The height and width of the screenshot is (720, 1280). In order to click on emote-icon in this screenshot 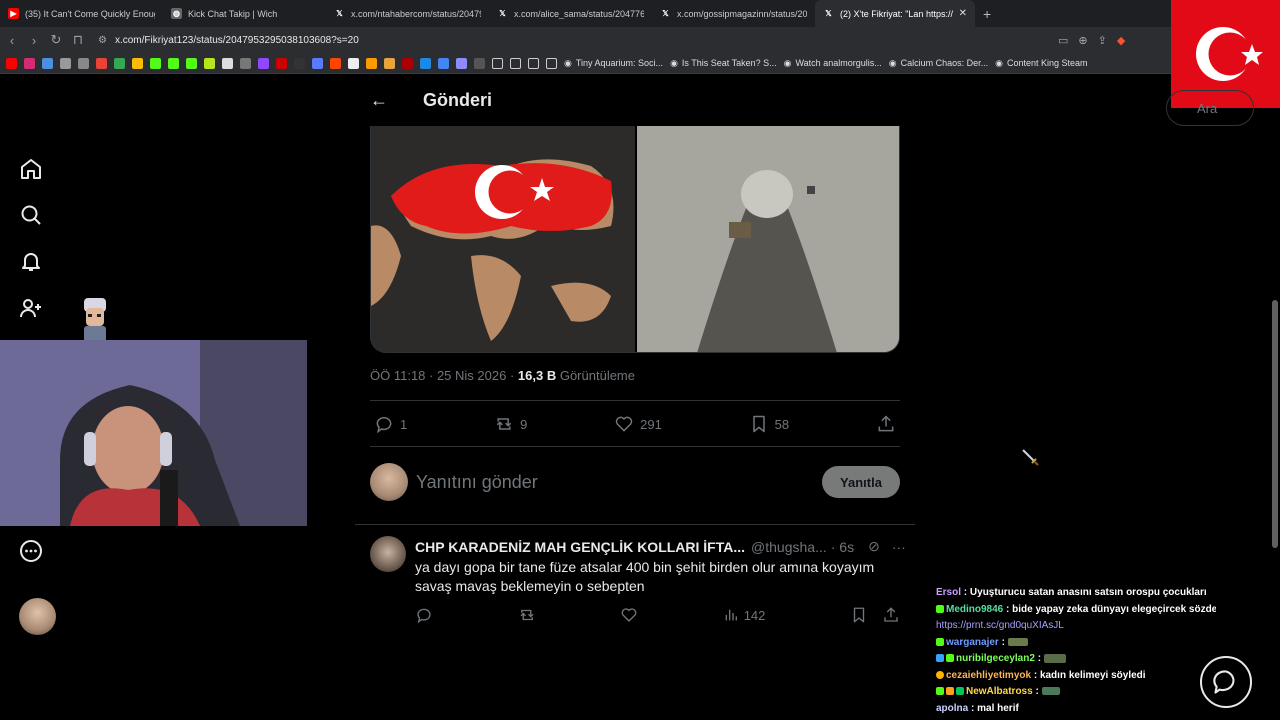, I will do `click(1017, 641)`.